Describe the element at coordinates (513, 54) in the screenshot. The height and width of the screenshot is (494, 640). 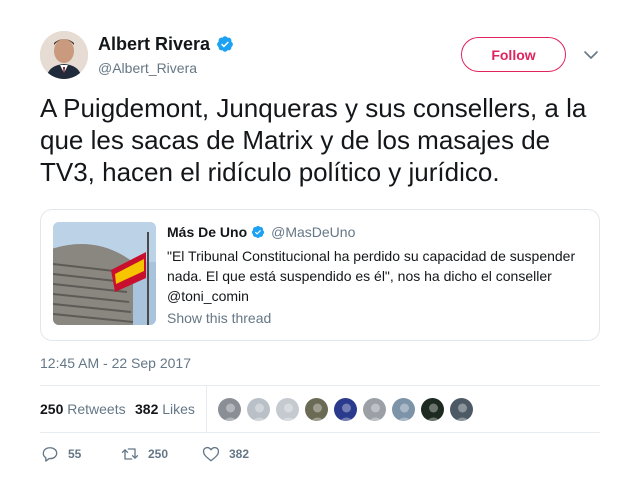
I see `follow-button: Follow` at that location.